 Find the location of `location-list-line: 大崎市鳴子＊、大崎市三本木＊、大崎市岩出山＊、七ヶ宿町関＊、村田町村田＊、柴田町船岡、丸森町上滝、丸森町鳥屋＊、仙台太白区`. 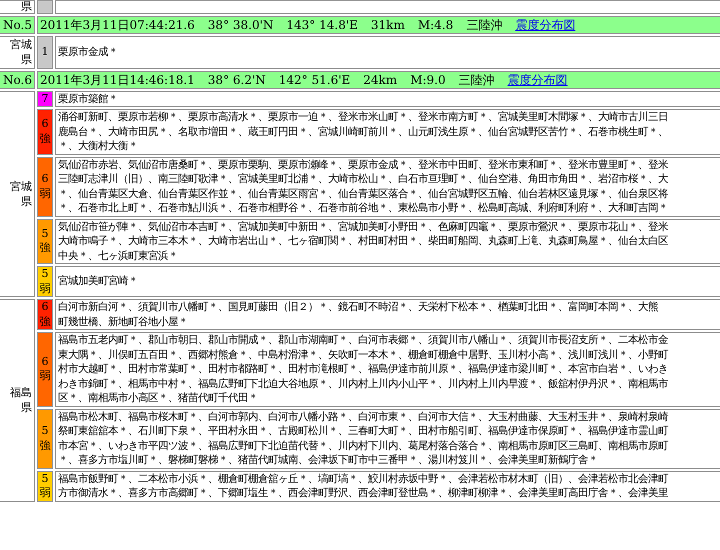

location-list-line: 大崎市鳴子＊、大崎市三本木＊、大崎市岩出山＊、七ヶ宿町関＊、村田町村田＊、柴田町船岡、丸森町上滝、丸森町鳥屋＊、仙台太白区 is located at coordinates (363, 241).